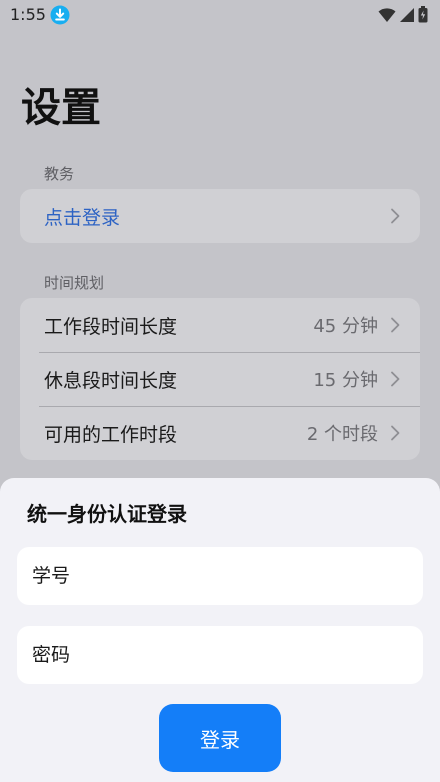  I want to click on academic-card: 点击登录, so click(220, 216).